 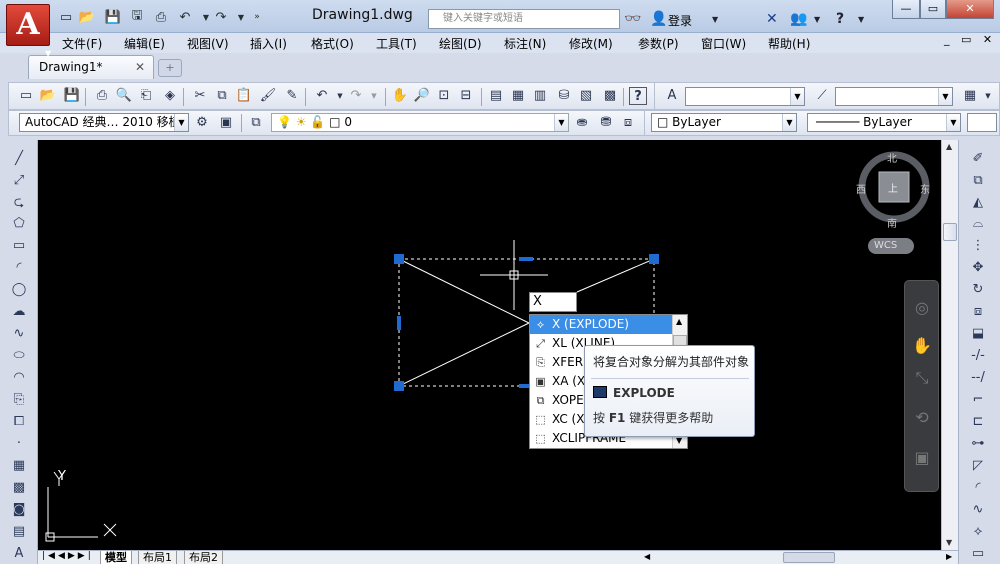 What do you see at coordinates (19, 312) in the screenshot?
I see `revision-cloud-icon: ☁` at bounding box center [19, 312].